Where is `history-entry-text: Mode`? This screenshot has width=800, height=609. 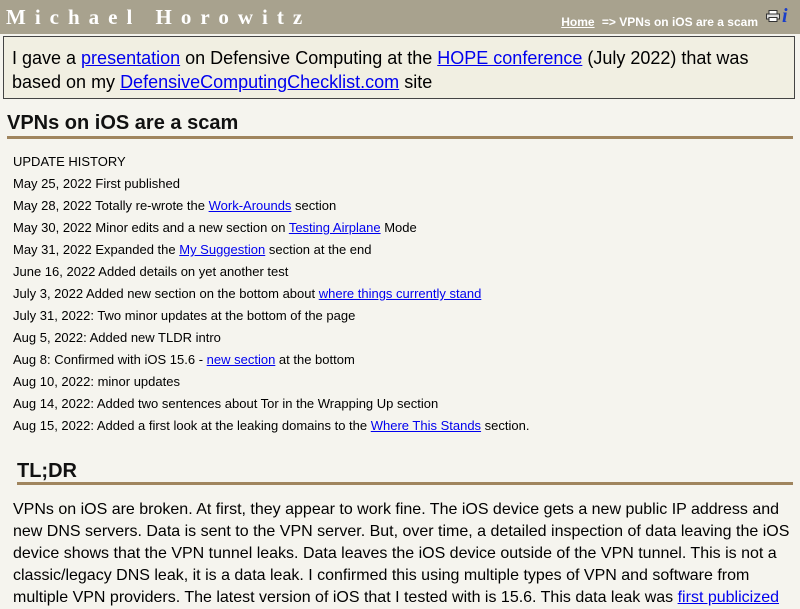
history-entry-text: Mode is located at coordinates (398, 227).